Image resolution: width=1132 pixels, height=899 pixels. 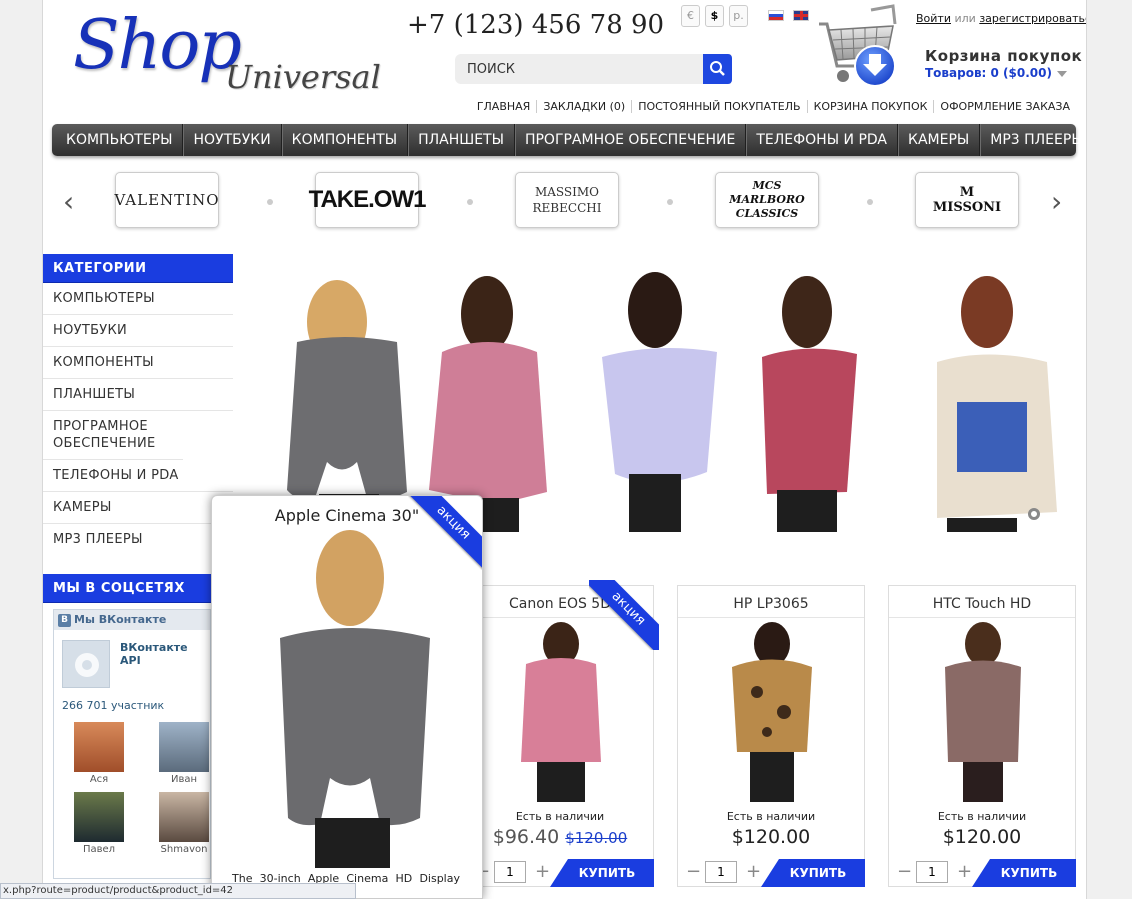 What do you see at coordinates (461, 140) in the screenshot?
I see `menu-item-tablets: ПЛАНШЕТЫ` at bounding box center [461, 140].